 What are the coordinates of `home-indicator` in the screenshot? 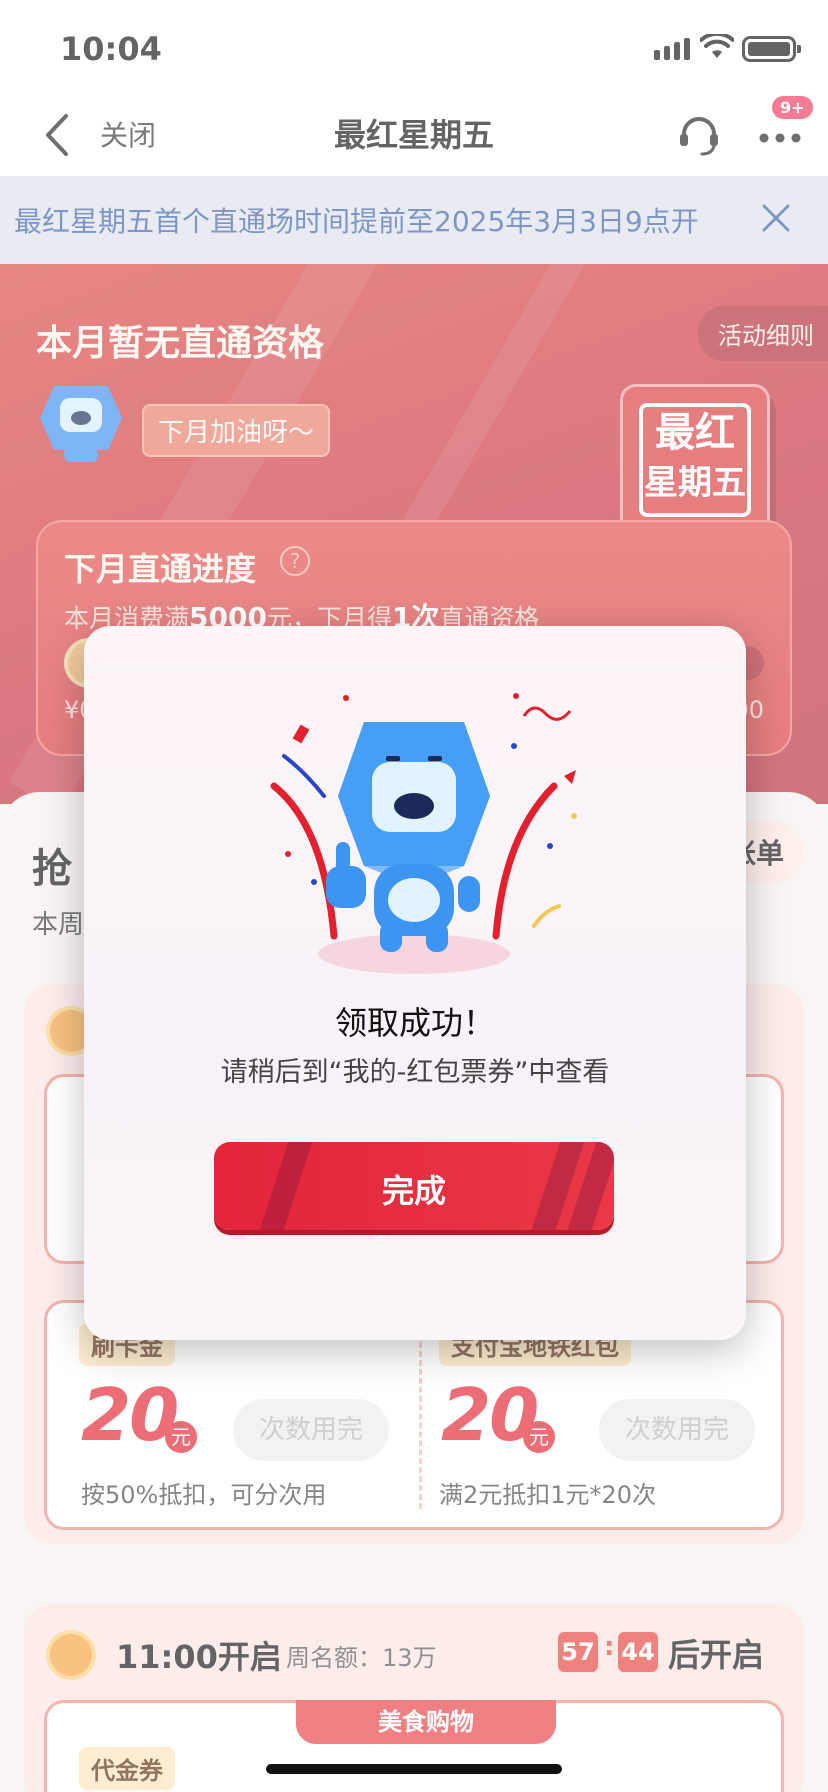 It's located at (414, 1769).